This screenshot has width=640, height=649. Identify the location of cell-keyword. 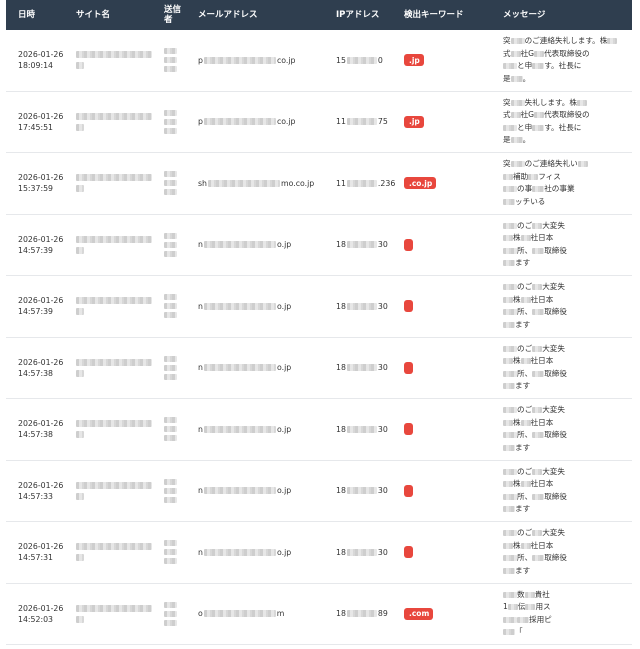
(453, 306).